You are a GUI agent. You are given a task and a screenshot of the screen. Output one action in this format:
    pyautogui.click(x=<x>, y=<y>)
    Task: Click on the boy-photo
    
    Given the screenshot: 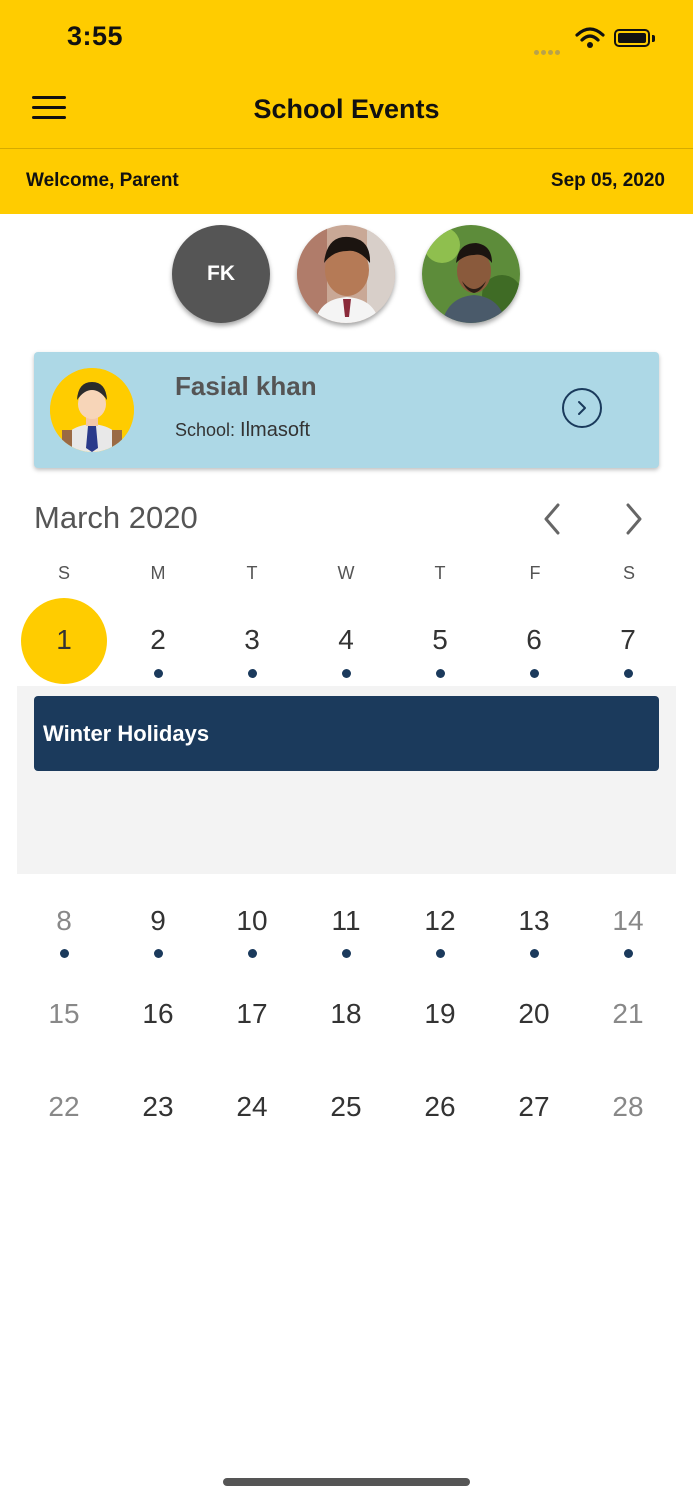 What is the action you would take?
    pyautogui.click(x=346, y=274)
    